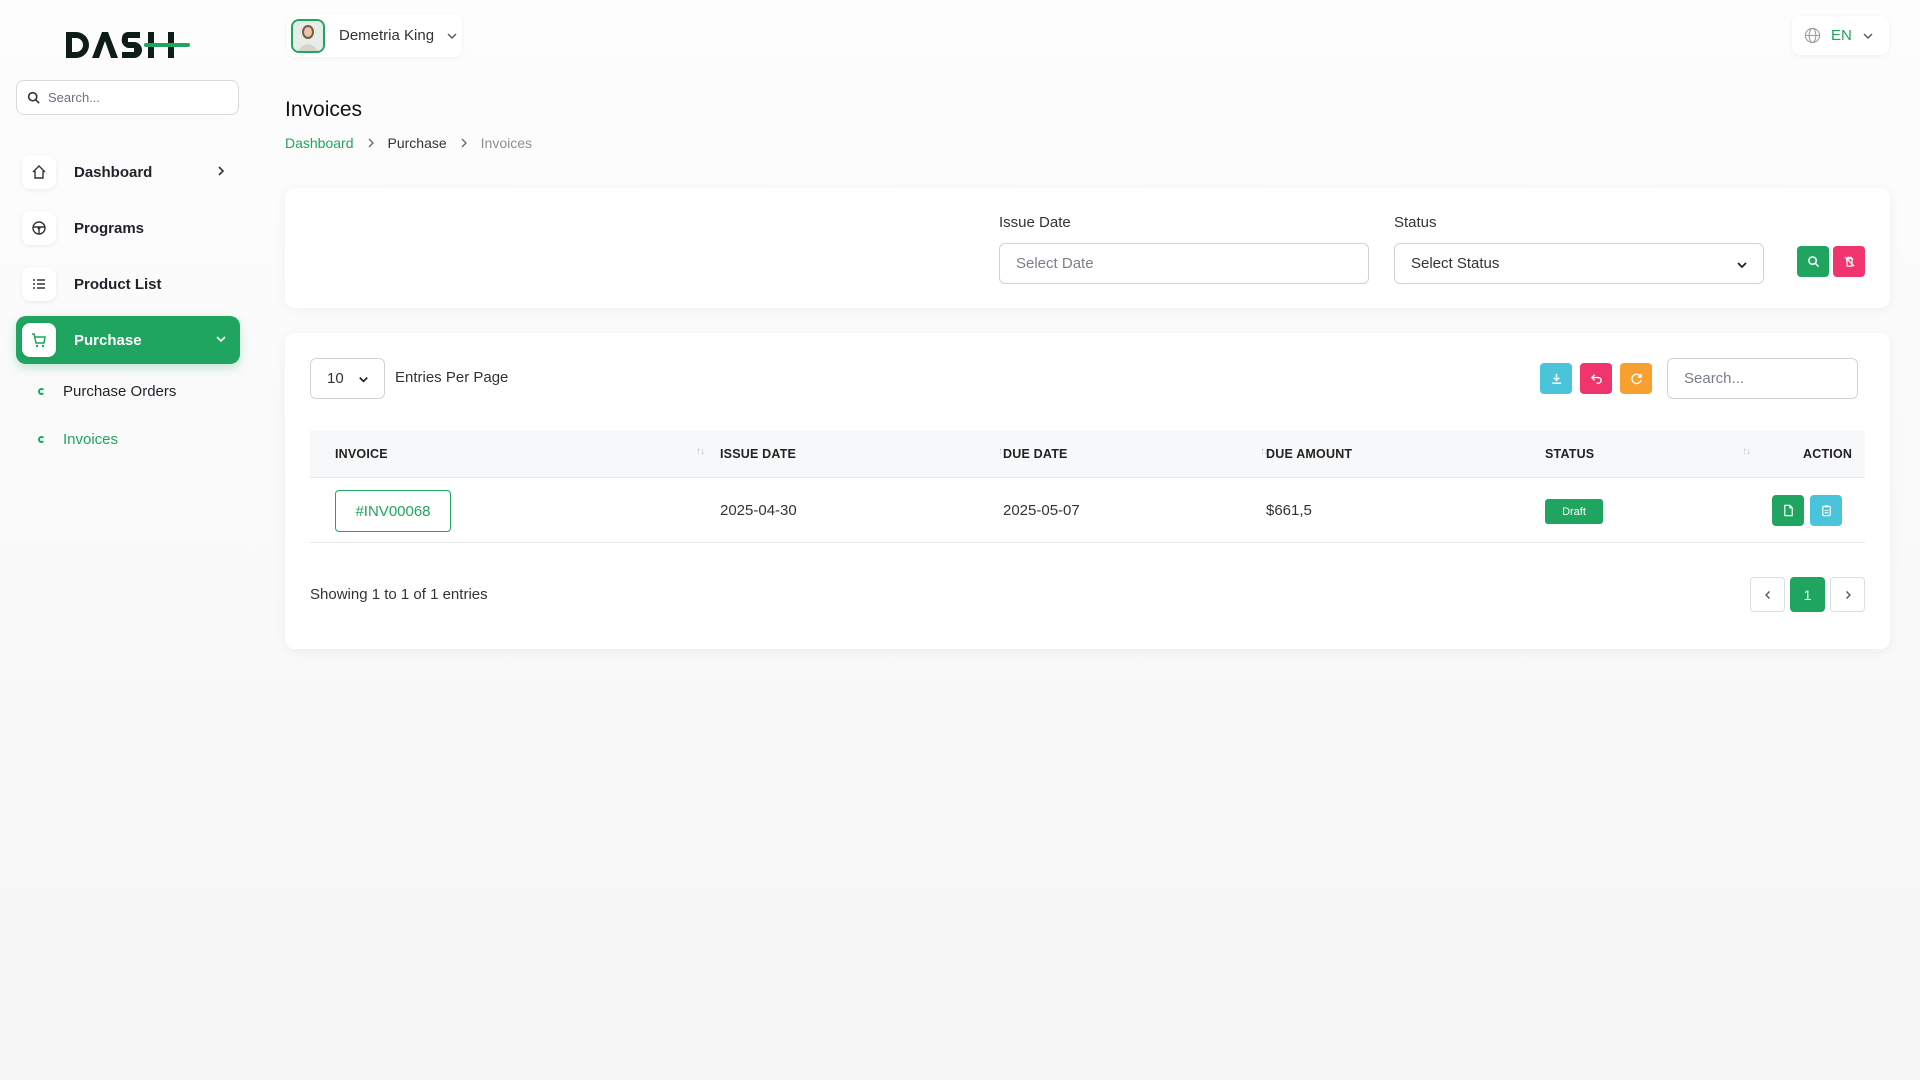 The width and height of the screenshot is (1920, 1080). I want to click on sidebar-subitem-invoices: Invoices, so click(78, 439).